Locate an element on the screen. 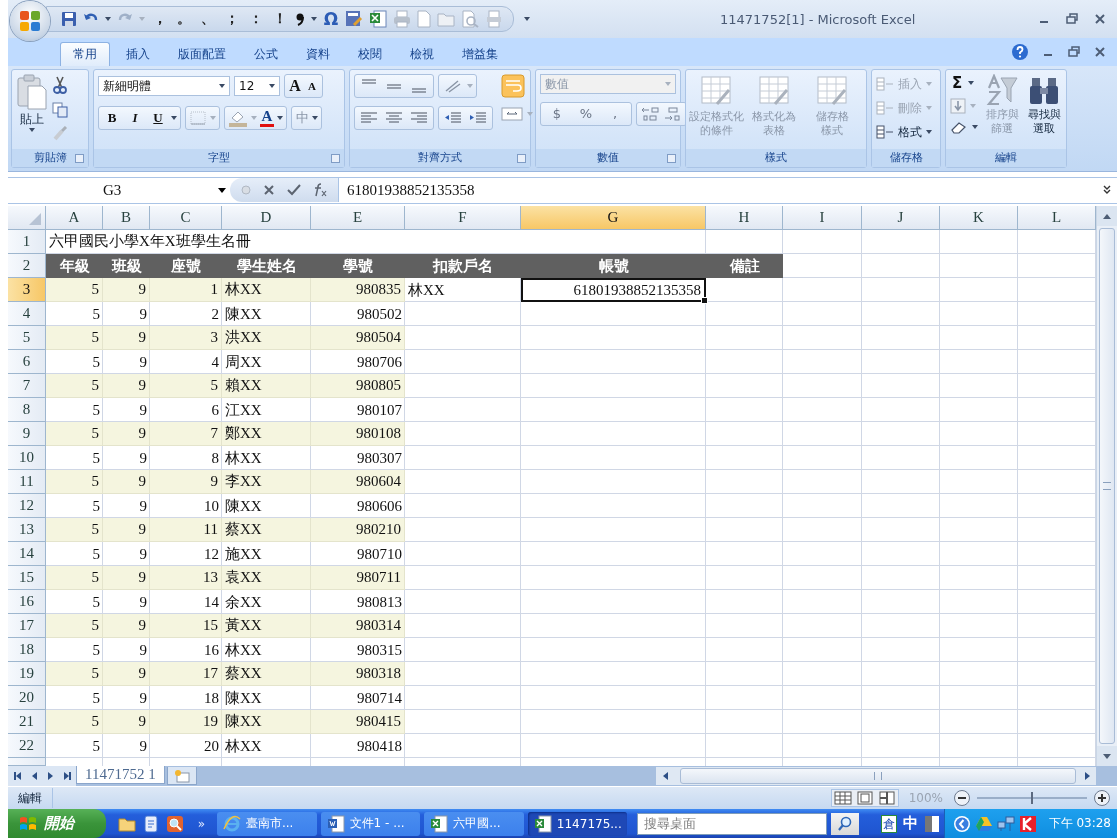  ribbon-tab: 檢視 is located at coordinates (422, 54).